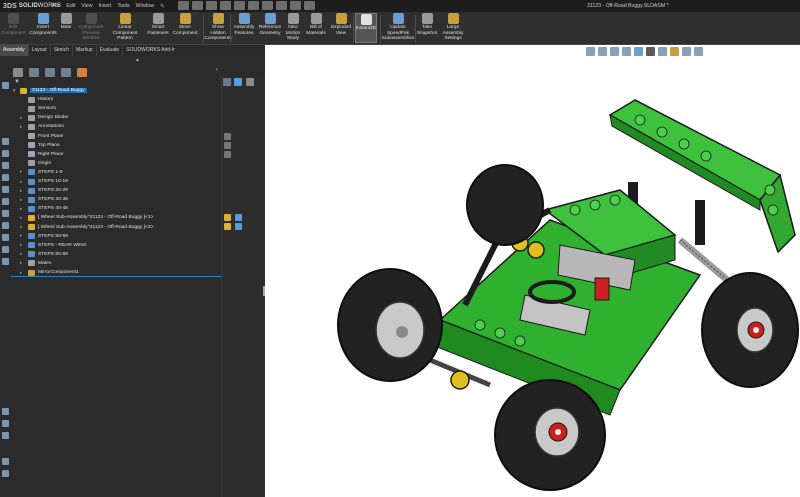  I want to click on feature-manager-tab-icon, so click(18, 72).